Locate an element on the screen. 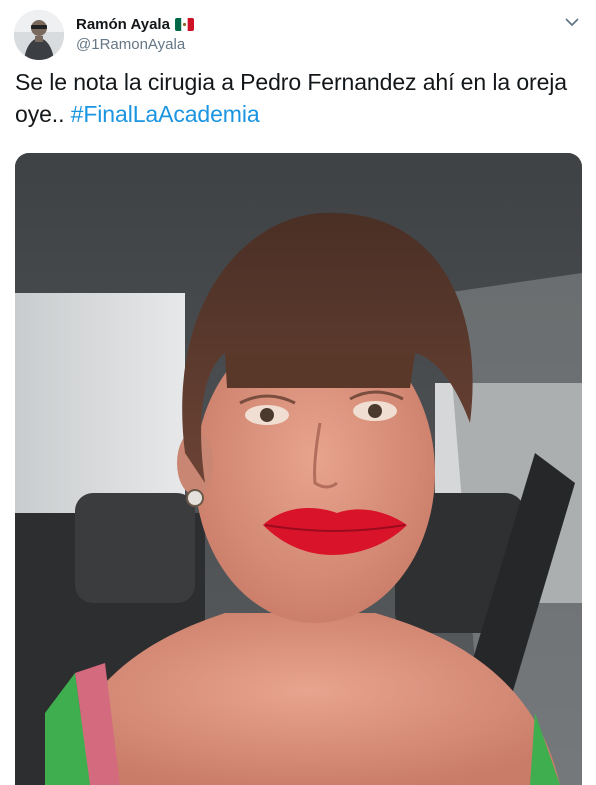 The image size is (596, 785). display-name-row: Ramón Ayala is located at coordinates (135, 24).